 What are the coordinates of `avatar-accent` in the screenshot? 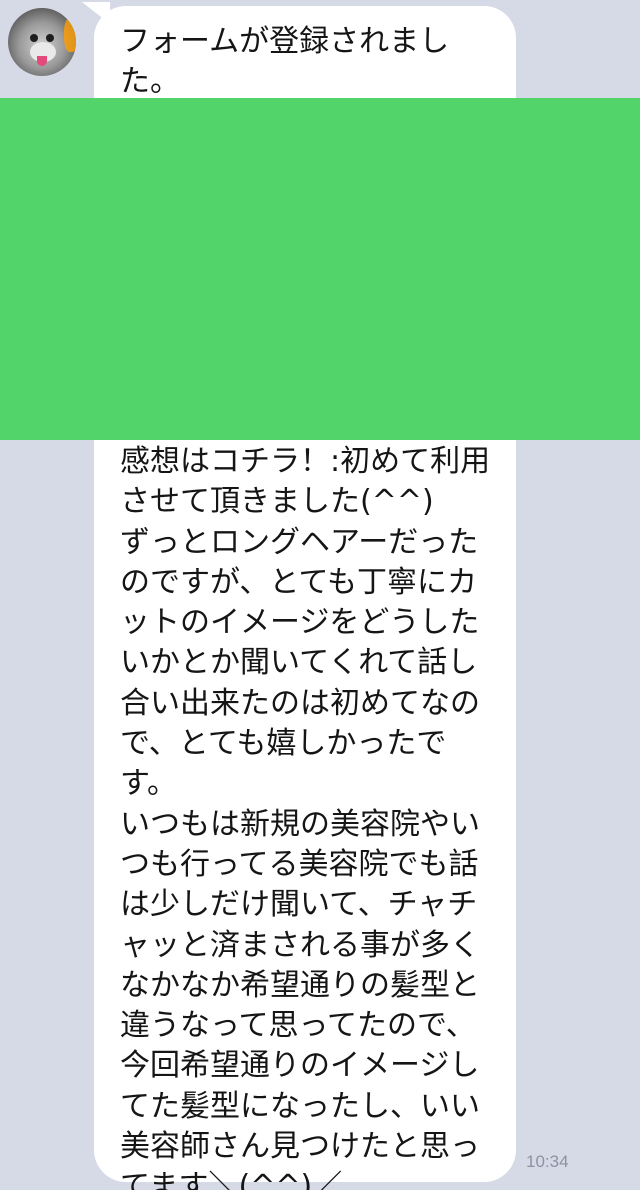 It's located at (70, 35).